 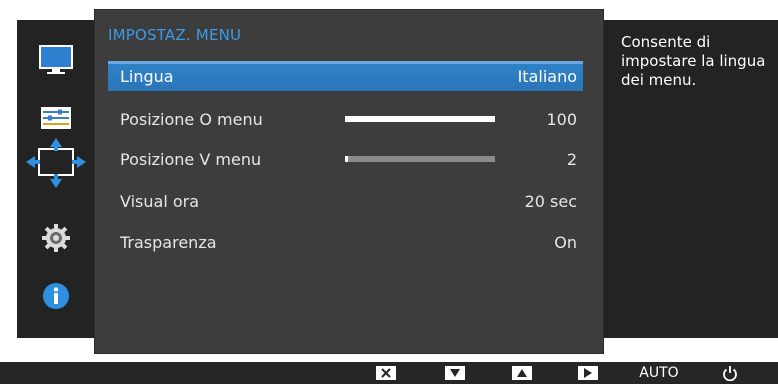 I want to click on auto-button: AUTO, so click(x=659, y=373).